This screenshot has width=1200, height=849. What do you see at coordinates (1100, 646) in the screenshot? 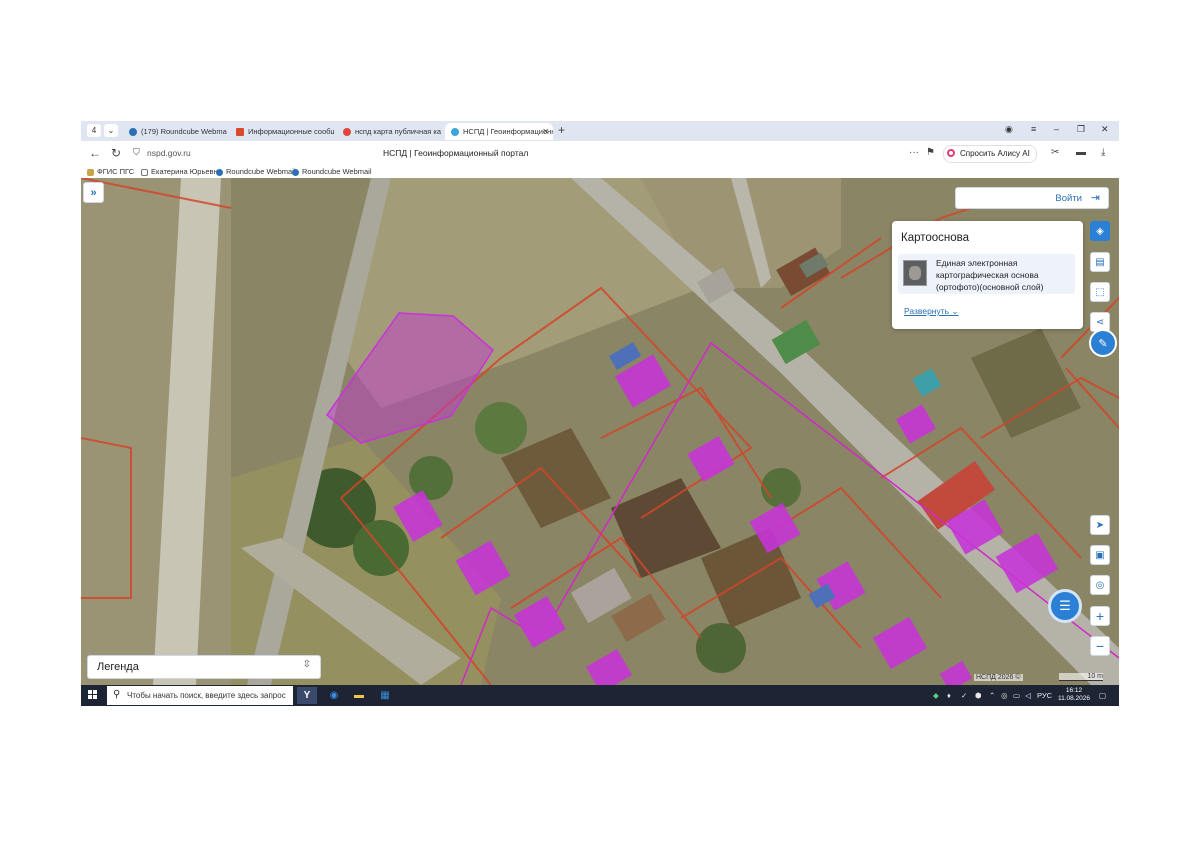
I see `zoom-out-icon: −` at bounding box center [1100, 646].